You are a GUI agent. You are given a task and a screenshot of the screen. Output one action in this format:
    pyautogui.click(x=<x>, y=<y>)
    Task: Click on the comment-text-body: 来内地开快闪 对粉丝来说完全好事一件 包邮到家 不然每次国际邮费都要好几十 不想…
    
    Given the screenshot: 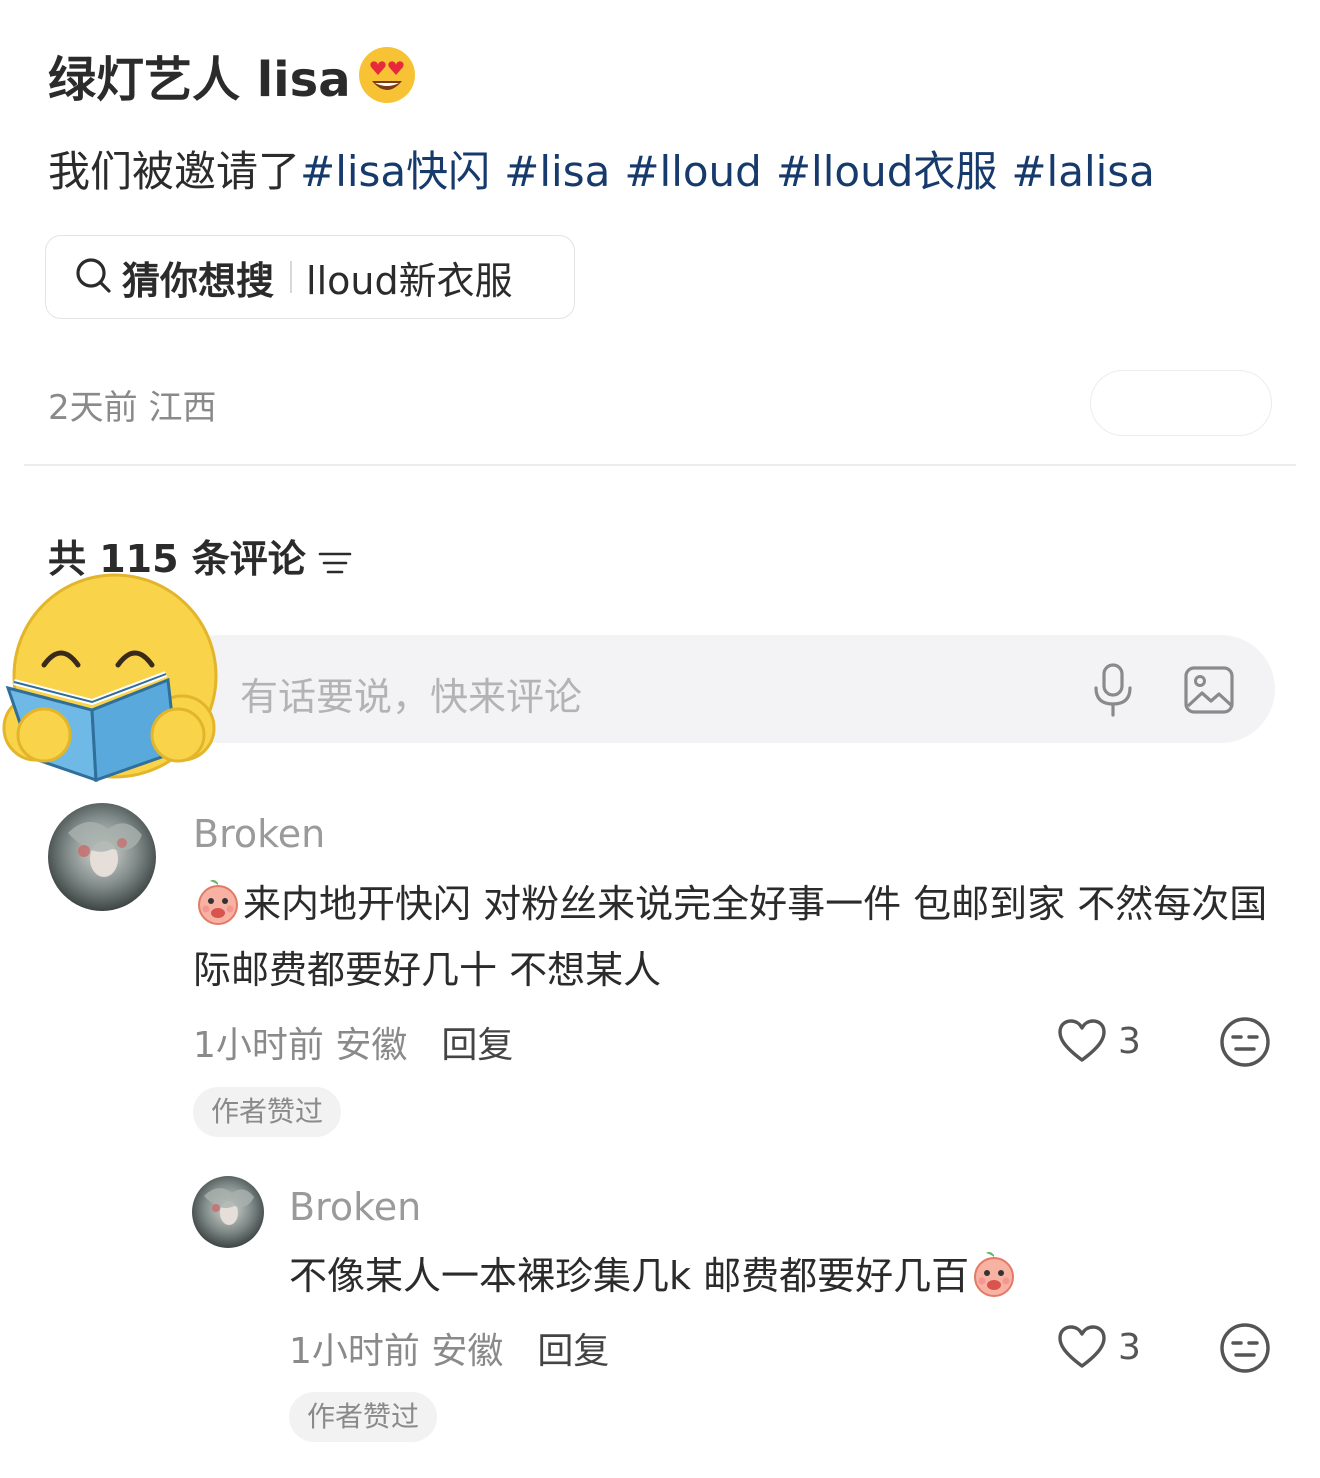 What is the action you would take?
    pyautogui.click(x=730, y=937)
    